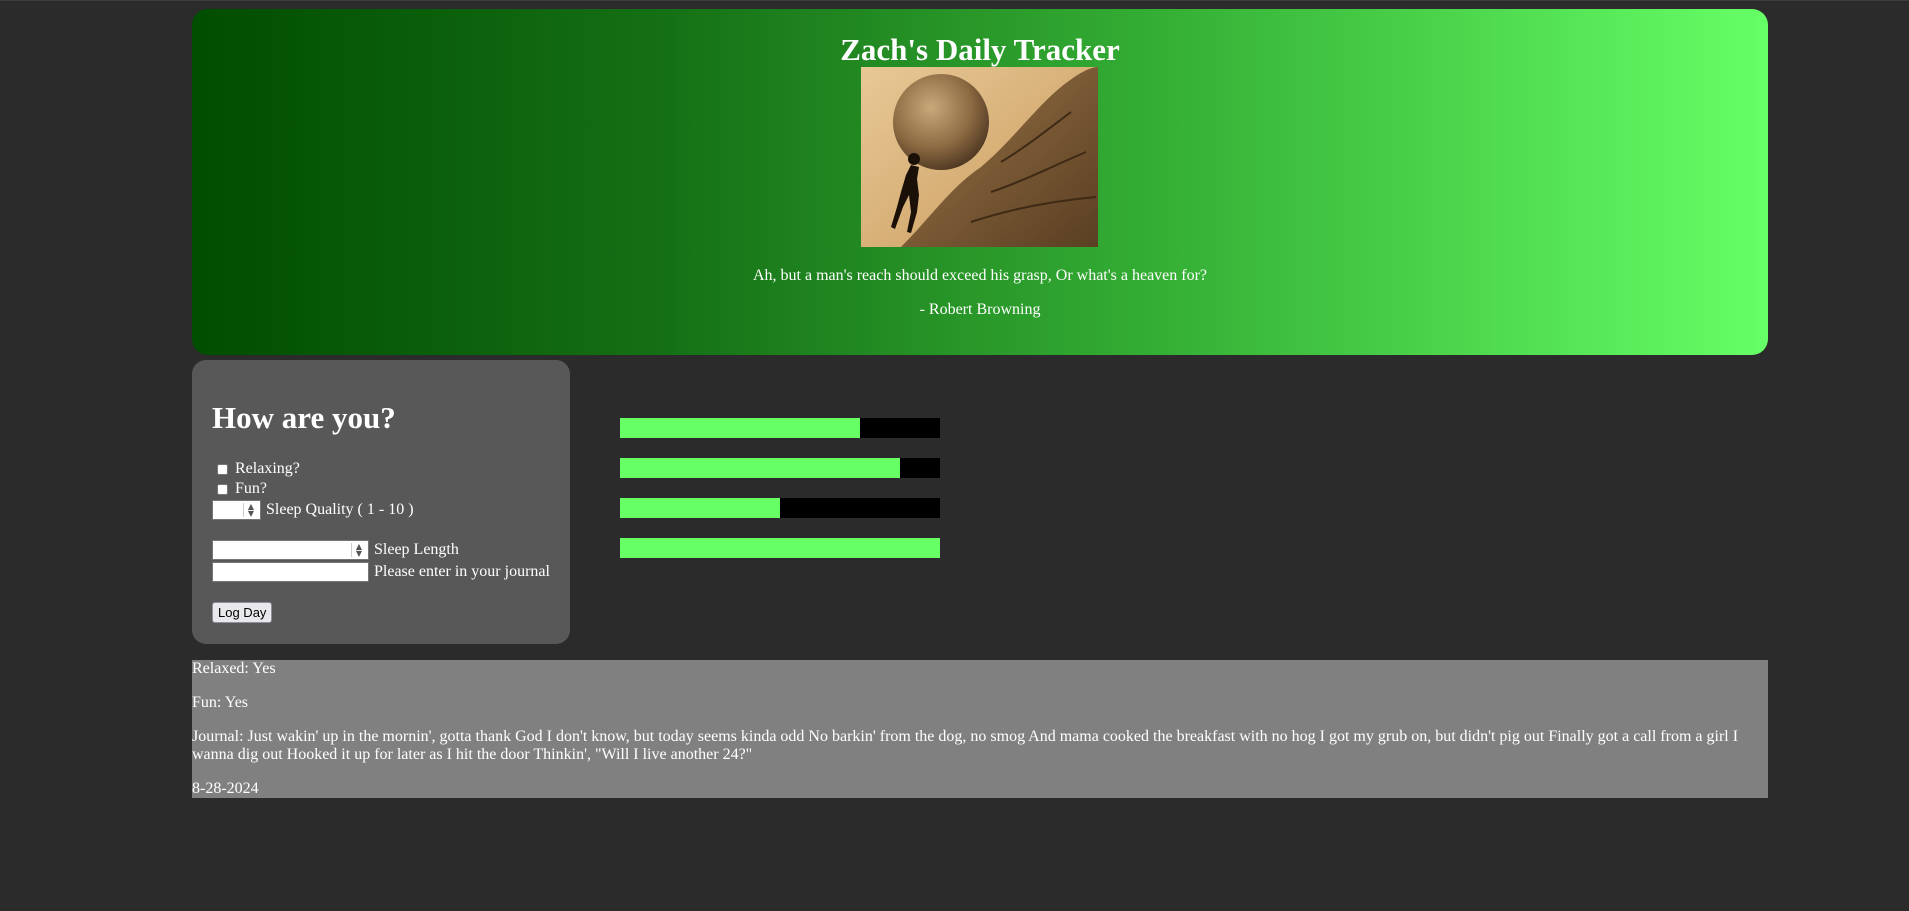 The image size is (1909, 911). I want to click on sisyphus-illustration, so click(979, 157).